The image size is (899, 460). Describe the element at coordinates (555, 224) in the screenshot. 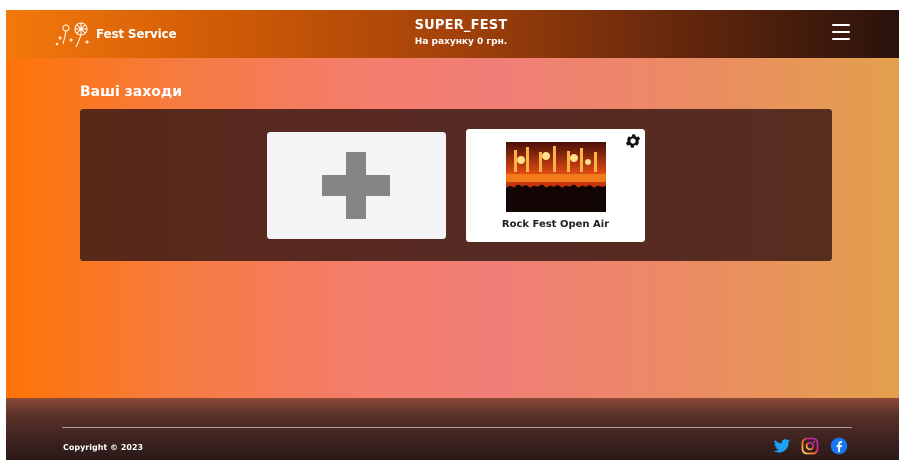

I see `event-name: Rock Fest Open Air` at that location.